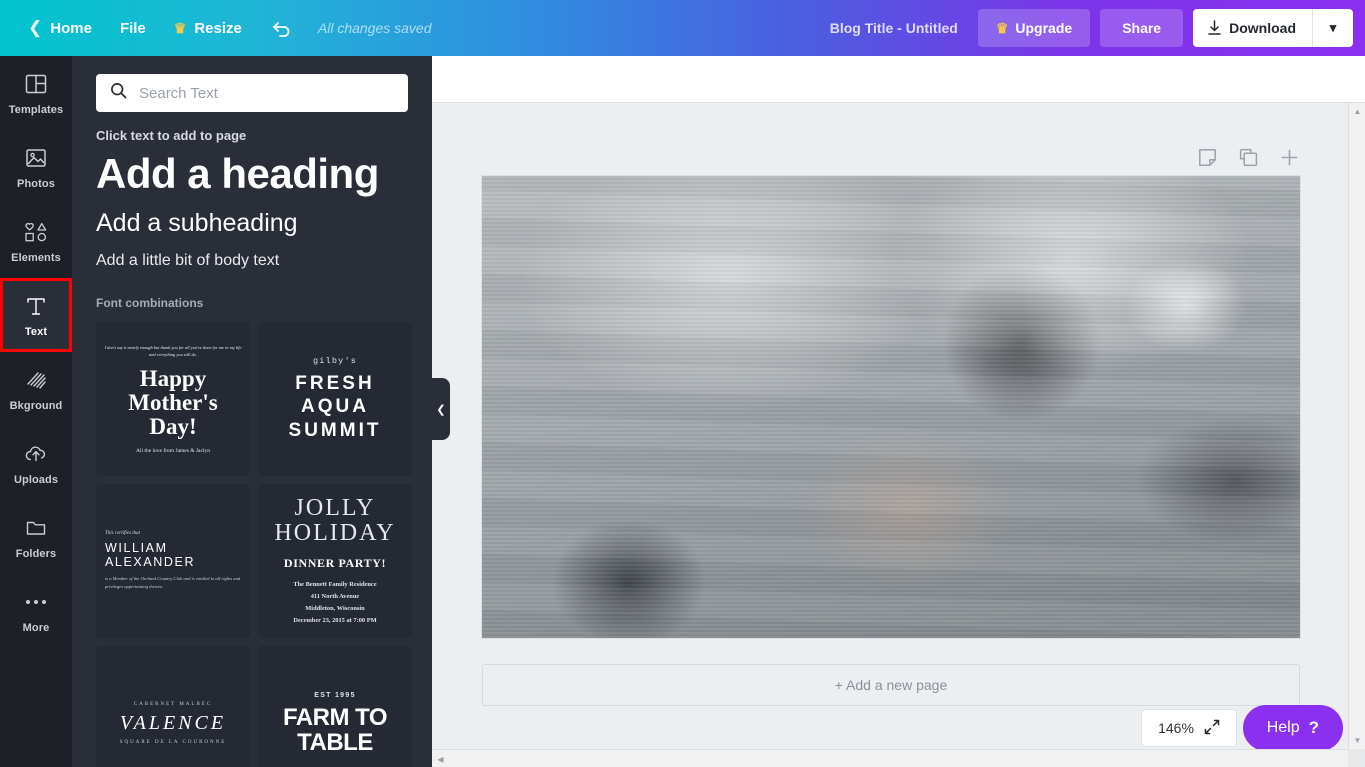 The width and height of the screenshot is (1365, 767). Describe the element at coordinates (36, 183) in the screenshot. I see `sidebar-item-label: Photos` at that location.